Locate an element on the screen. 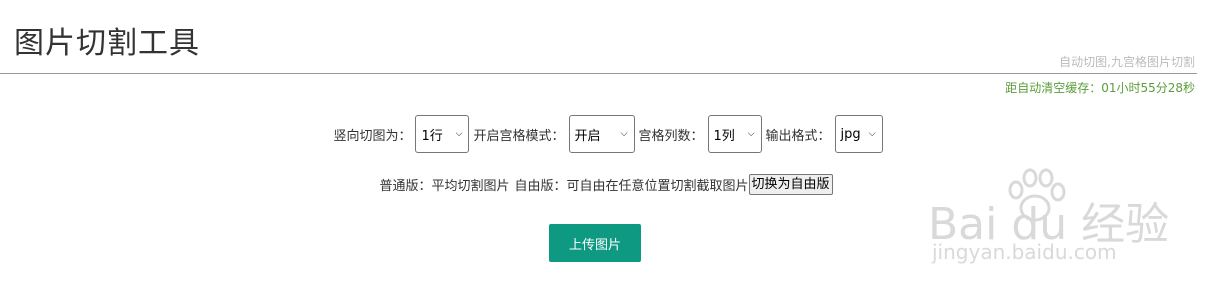  tagline: 自动切图,九宫格图片切割 is located at coordinates (1127, 62).